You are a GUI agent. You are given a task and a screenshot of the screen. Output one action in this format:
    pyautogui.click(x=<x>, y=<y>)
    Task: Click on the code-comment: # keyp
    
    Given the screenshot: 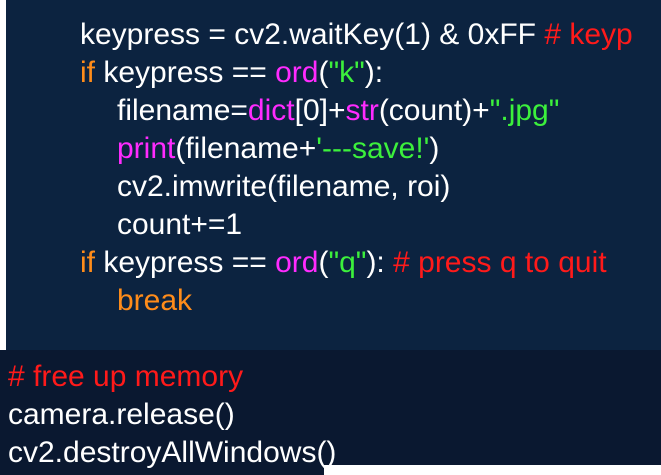 What is the action you would take?
    pyautogui.click(x=588, y=34)
    